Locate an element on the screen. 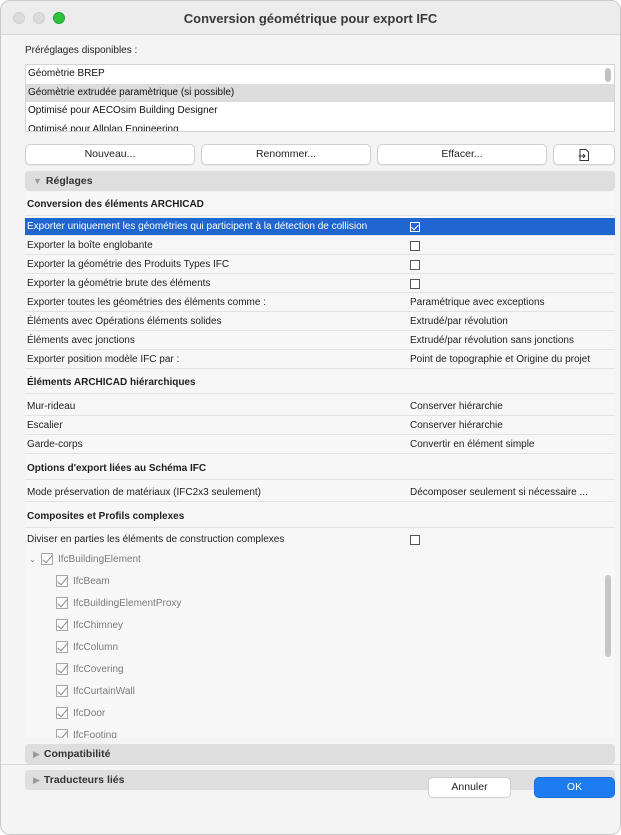 The width and height of the screenshot is (621, 835). title-bar: Conversion géométrique pour export IFC is located at coordinates (310, 18).